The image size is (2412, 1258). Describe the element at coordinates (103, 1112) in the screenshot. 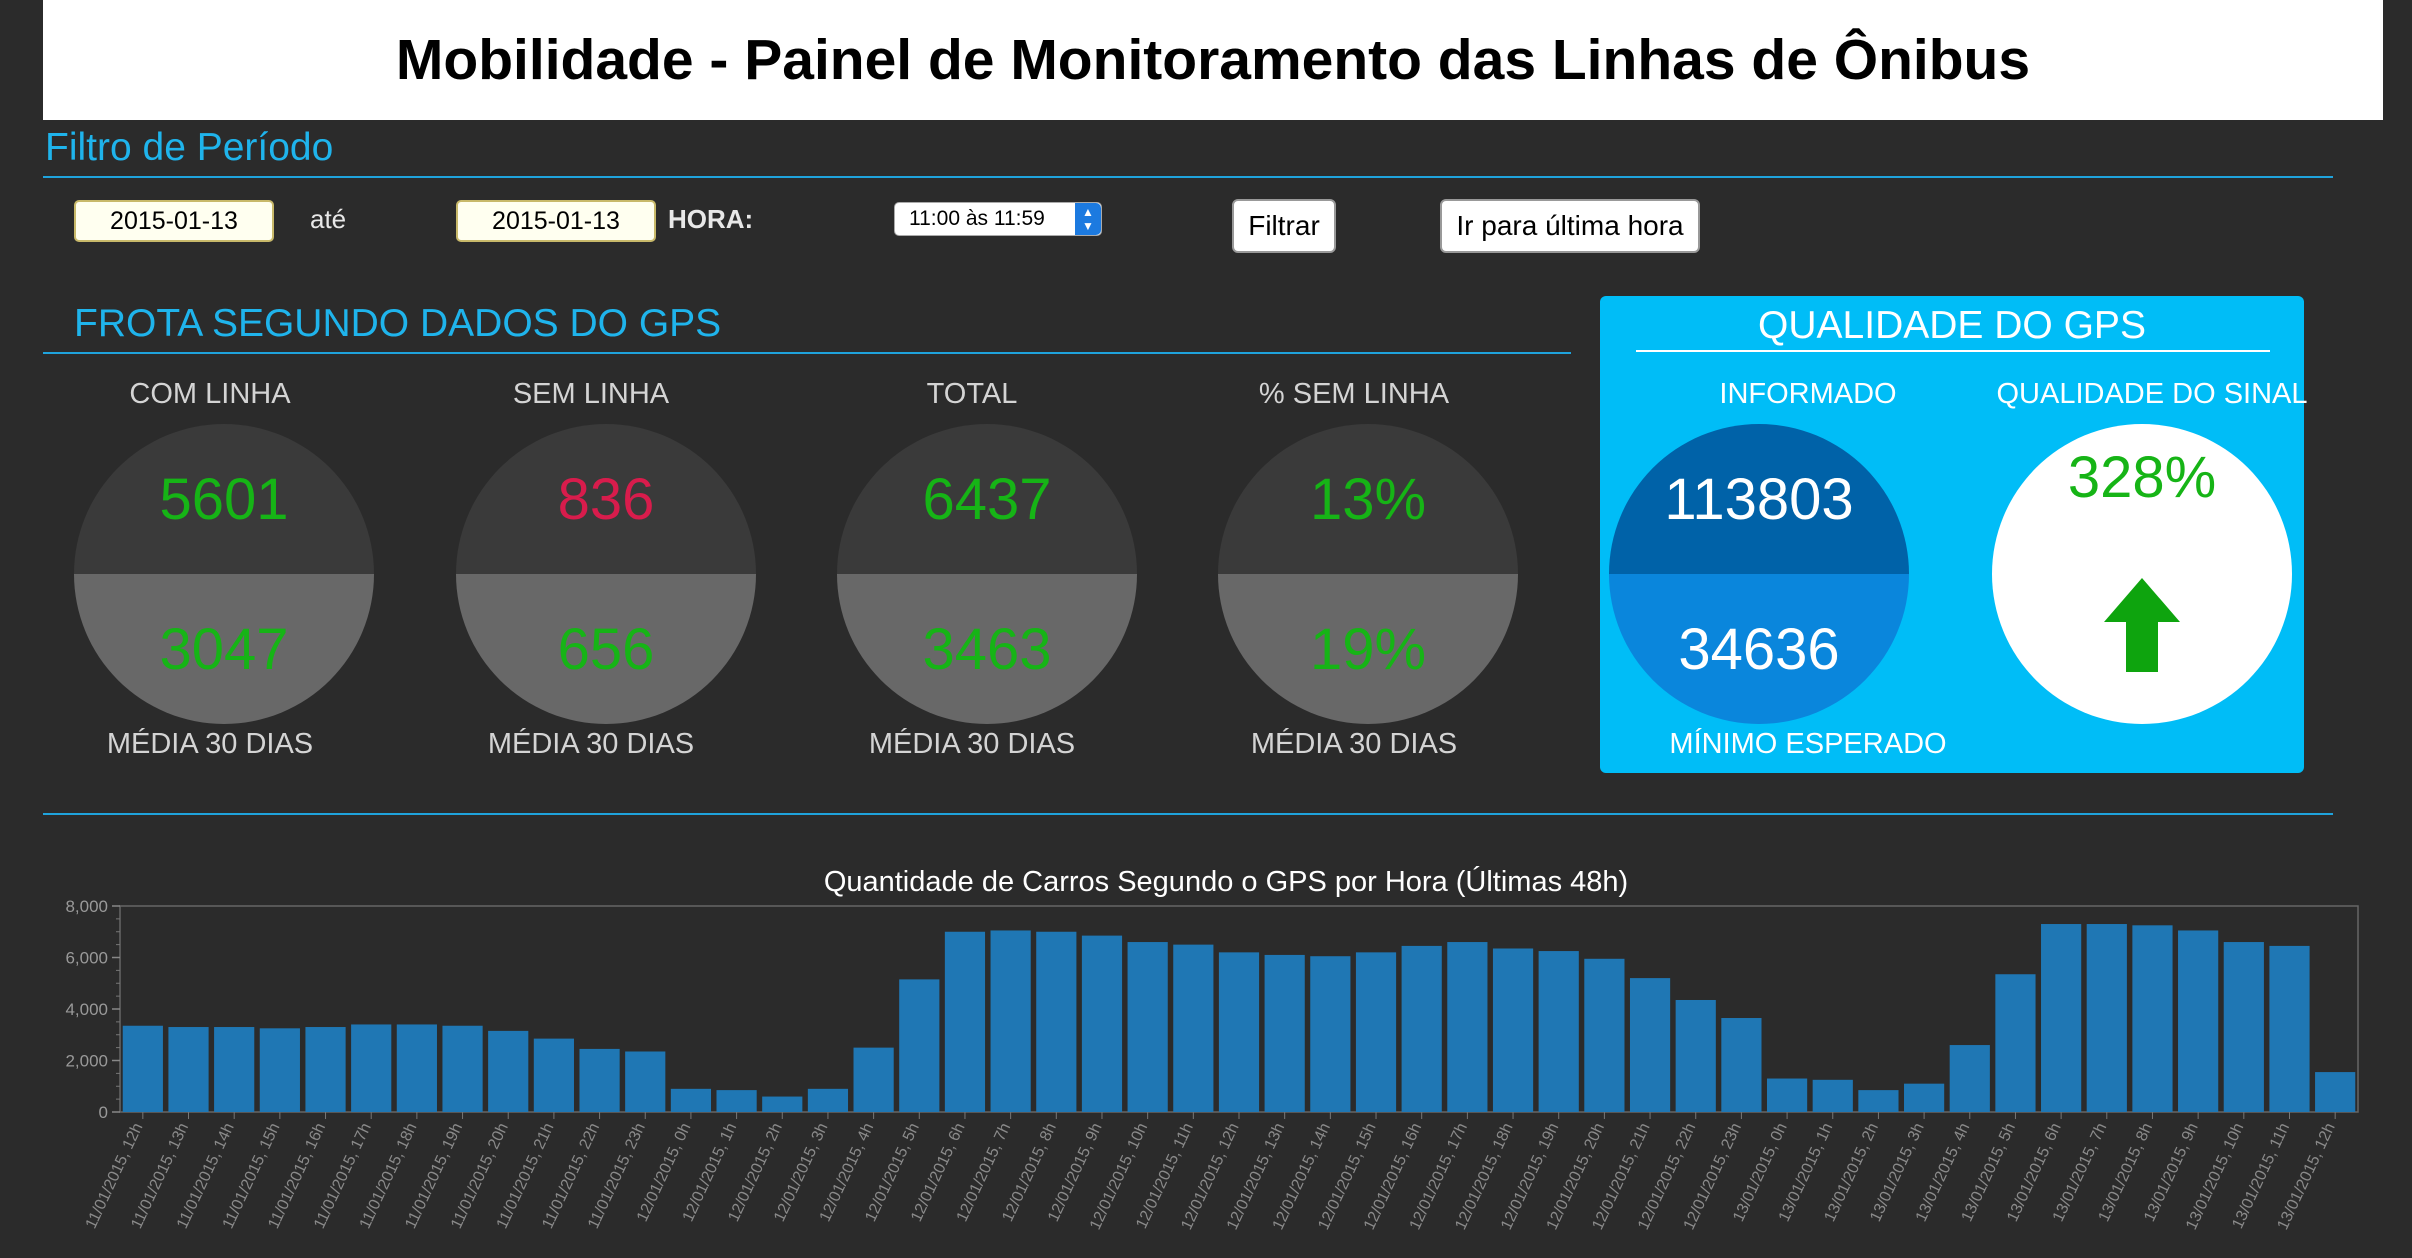

I see `y-tick-label: 0` at that location.